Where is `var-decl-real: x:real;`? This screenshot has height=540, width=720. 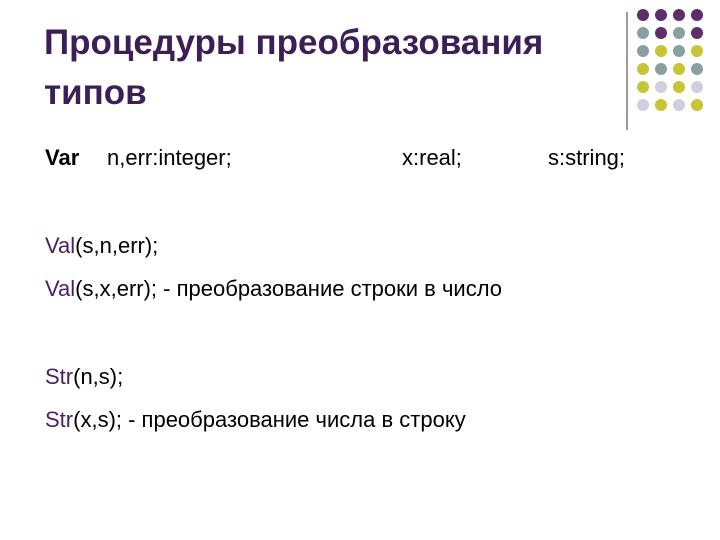
var-decl-real: x:real; is located at coordinates (432, 157).